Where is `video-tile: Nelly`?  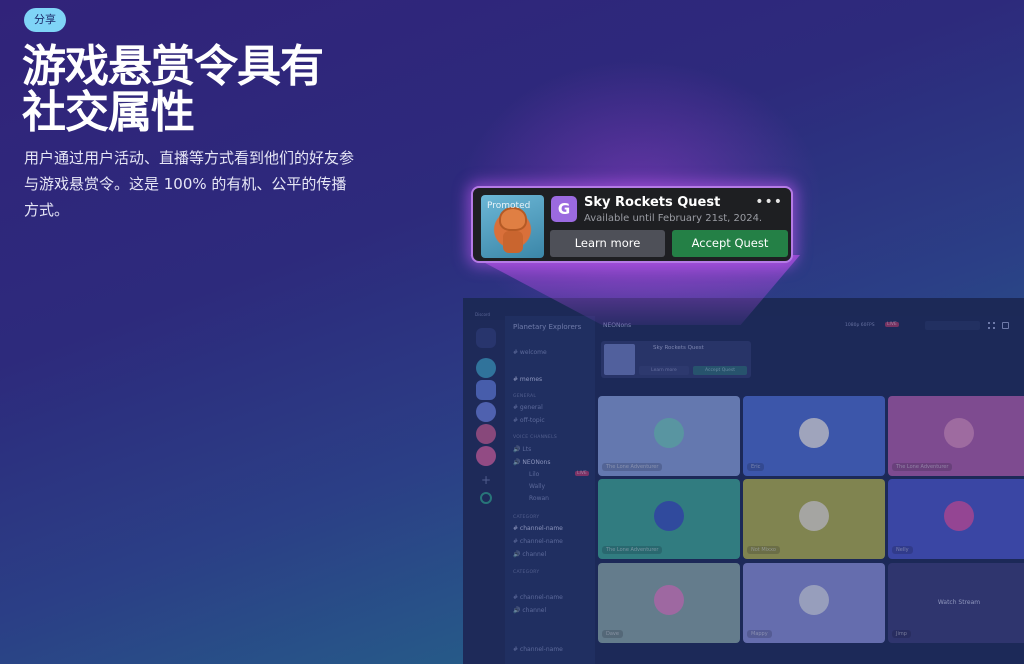 video-tile: Nelly is located at coordinates (956, 519).